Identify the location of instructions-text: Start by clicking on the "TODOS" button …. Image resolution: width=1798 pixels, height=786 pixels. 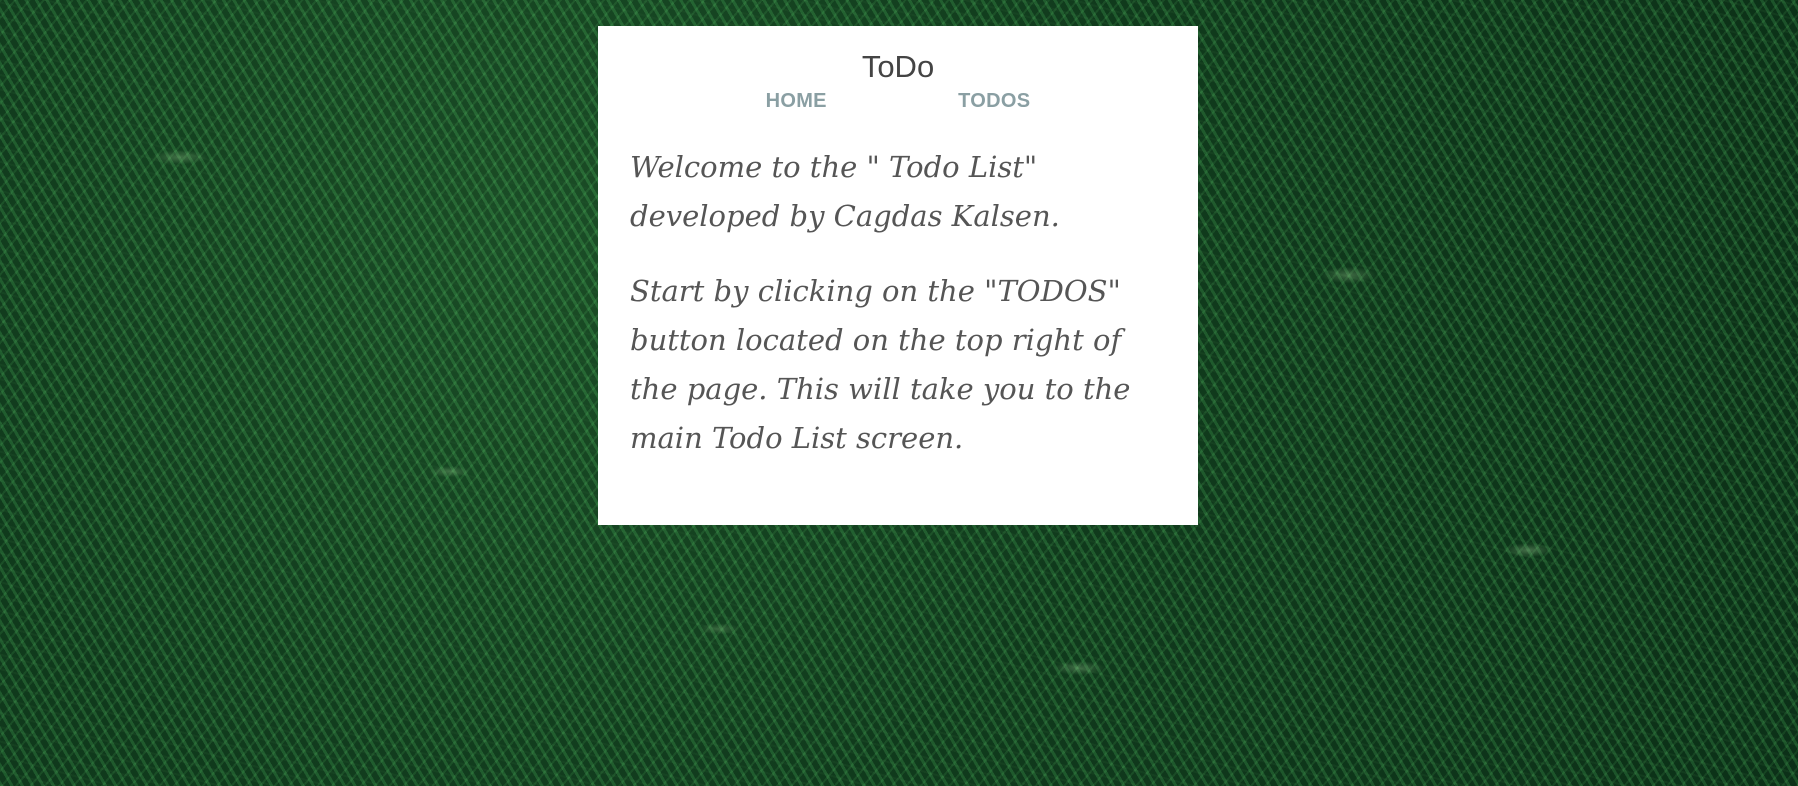
(880, 365).